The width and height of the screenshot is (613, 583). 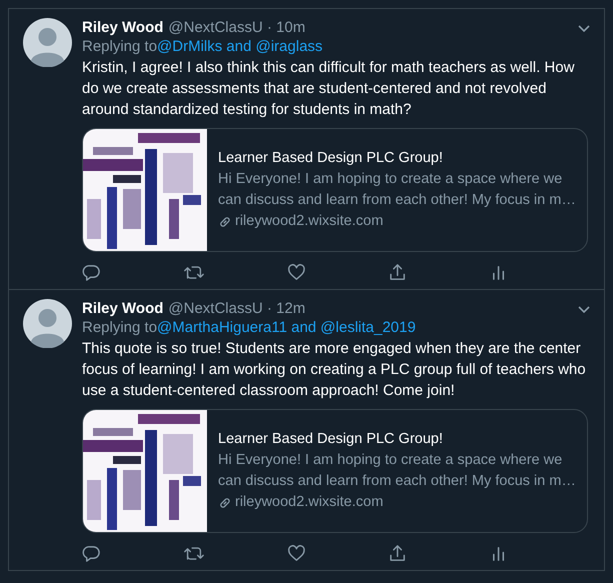 I want to click on tweet-text: This quote is so true! Students are more engaged when they are the center focus of learning! I am working on creating a PLC group full of teachers who use a student-centered classroom approach! Come join!, so click(x=334, y=370).